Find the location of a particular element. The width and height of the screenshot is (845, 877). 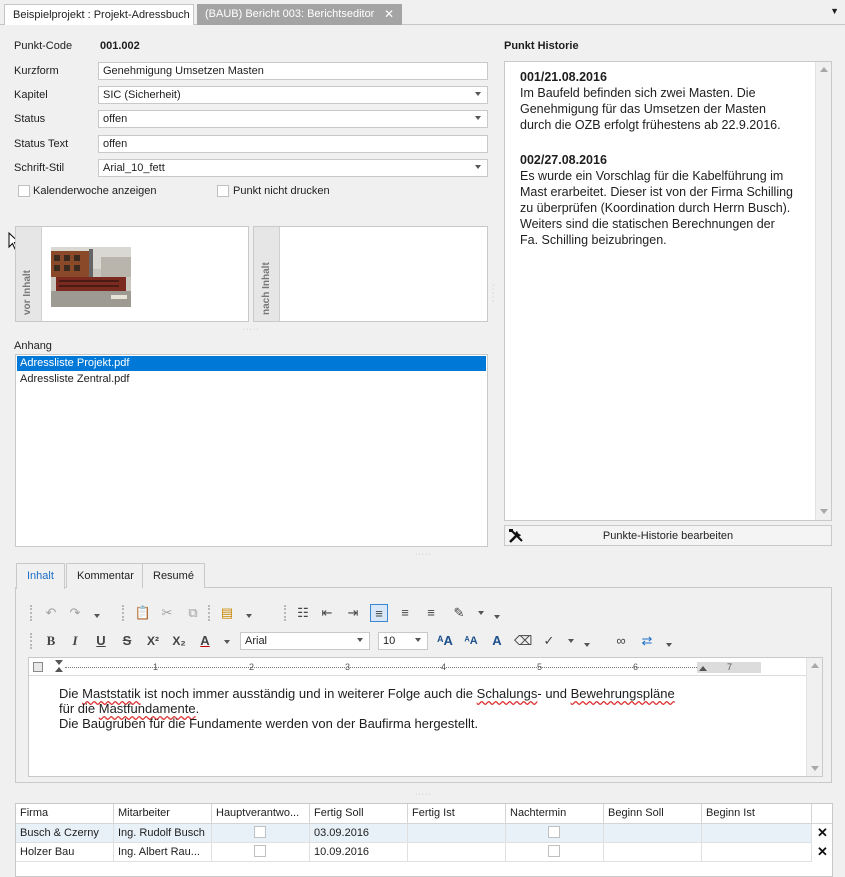

copy-icon: ⧉ is located at coordinates (193, 613).